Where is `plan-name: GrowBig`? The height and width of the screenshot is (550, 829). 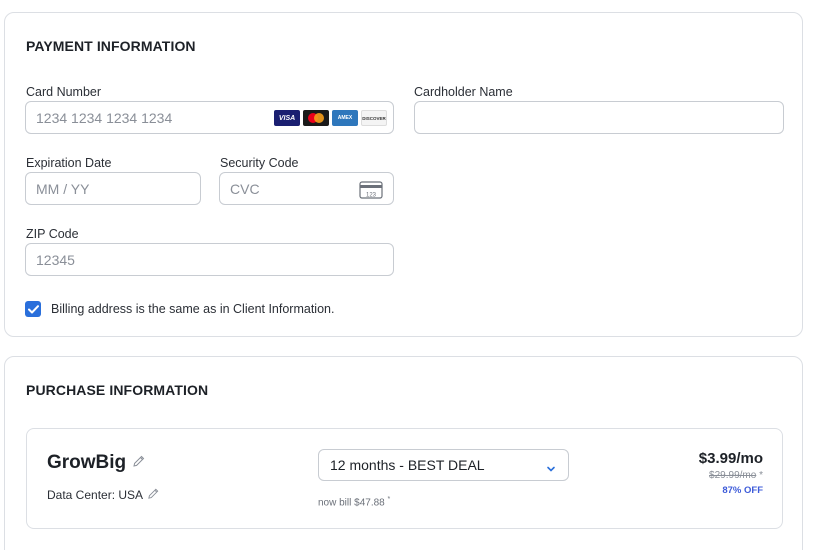 plan-name: GrowBig is located at coordinates (96, 463).